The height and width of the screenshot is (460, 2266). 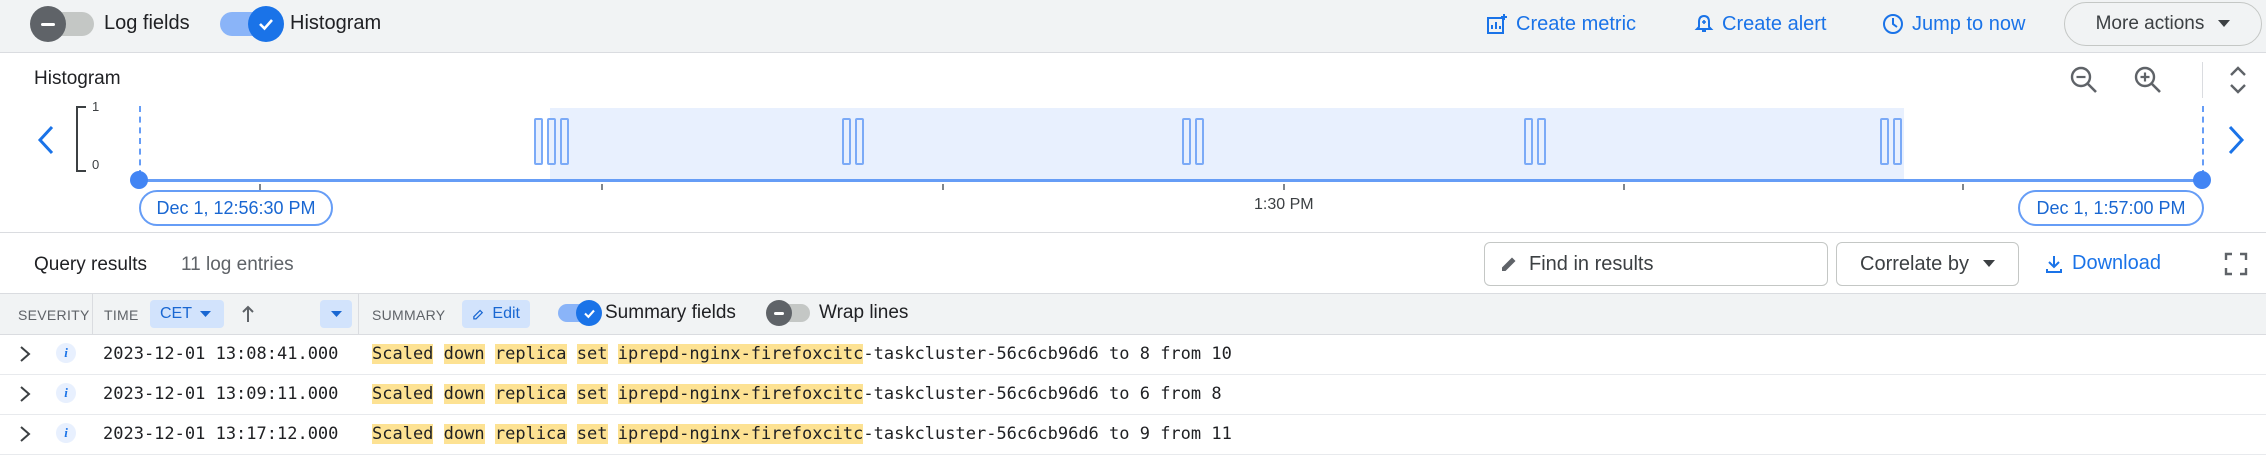 I want to click on edit-label: Edit, so click(x=506, y=313).